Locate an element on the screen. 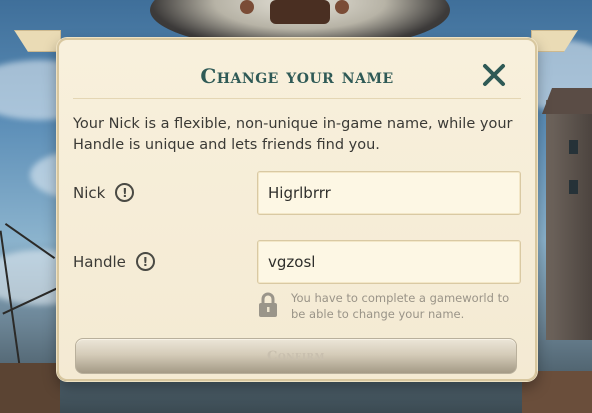  nick-label: Nick is located at coordinates (89, 192).